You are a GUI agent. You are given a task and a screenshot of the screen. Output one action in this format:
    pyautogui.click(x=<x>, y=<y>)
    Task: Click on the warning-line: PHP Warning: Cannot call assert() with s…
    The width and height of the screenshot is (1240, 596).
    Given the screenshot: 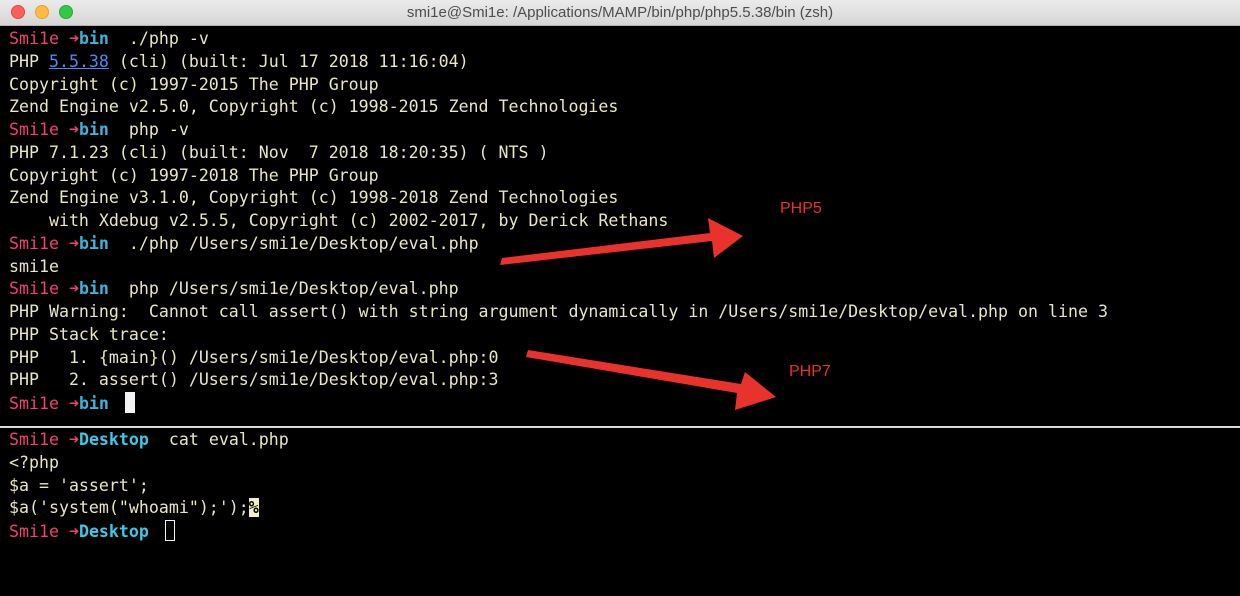 What is the action you would take?
    pyautogui.click(x=558, y=311)
    